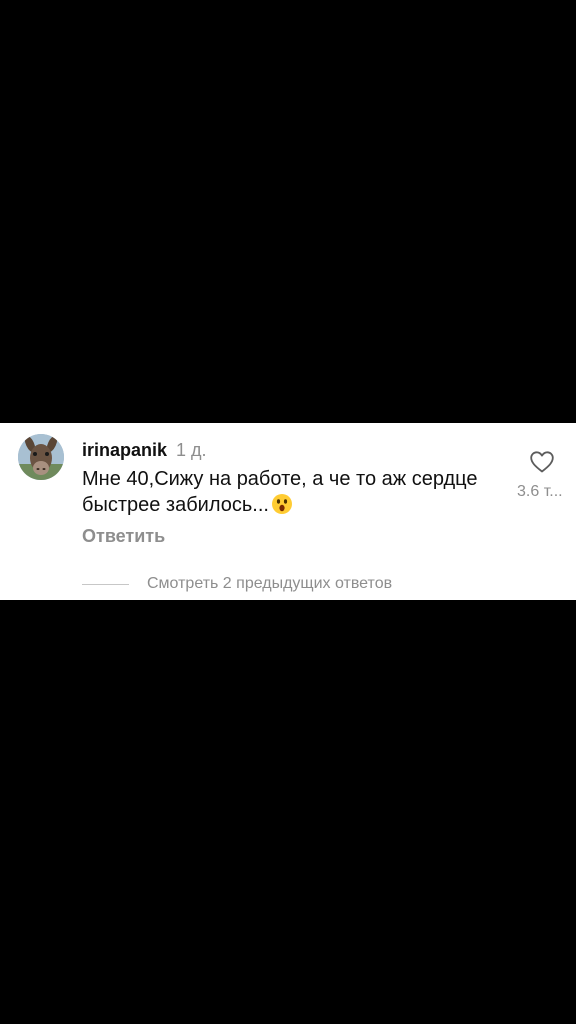 Image resolution: width=576 pixels, height=1024 pixels. Describe the element at coordinates (281, 504) in the screenshot. I see `astonished-face-emoji-icon` at that location.